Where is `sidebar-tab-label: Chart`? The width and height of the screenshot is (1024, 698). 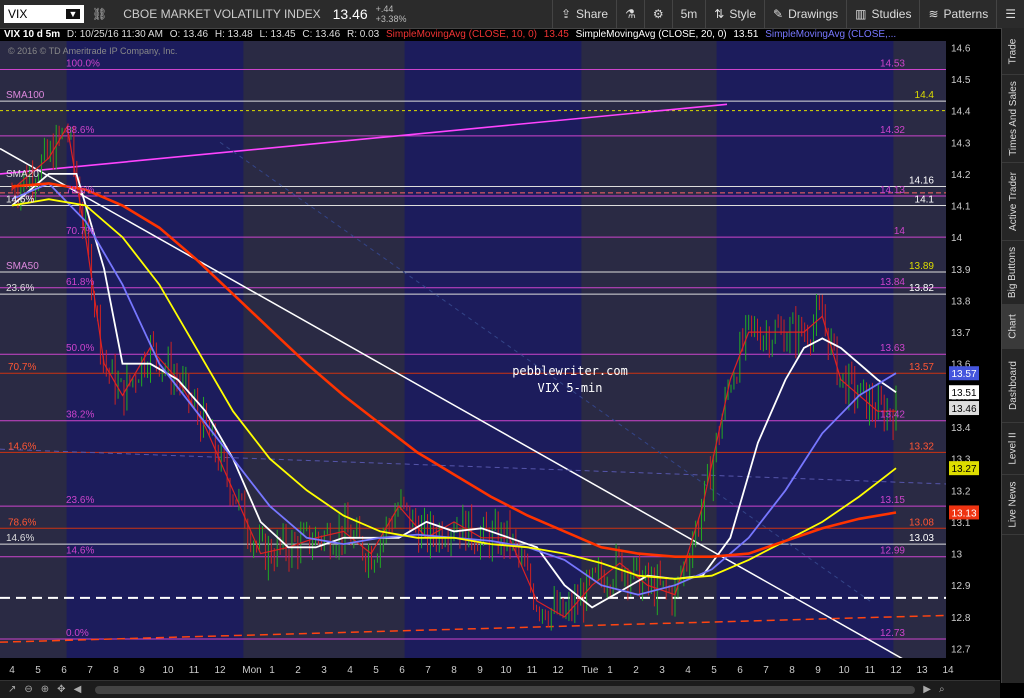
sidebar-tab-label: Chart is located at coordinates (1013, 326).